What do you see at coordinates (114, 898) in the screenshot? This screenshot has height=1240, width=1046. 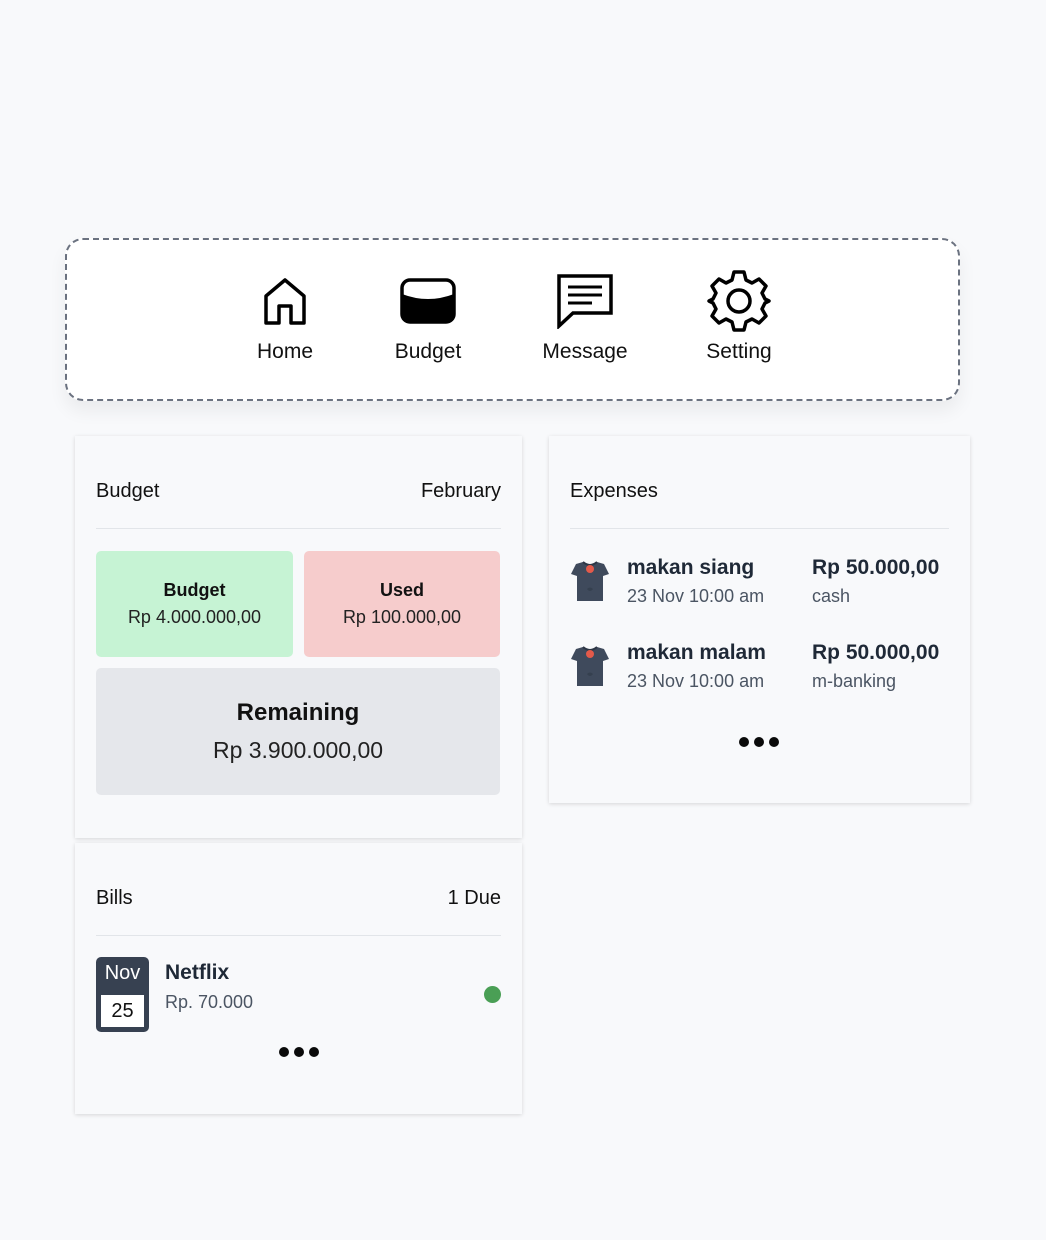 I see `bills-card-title: Bills` at bounding box center [114, 898].